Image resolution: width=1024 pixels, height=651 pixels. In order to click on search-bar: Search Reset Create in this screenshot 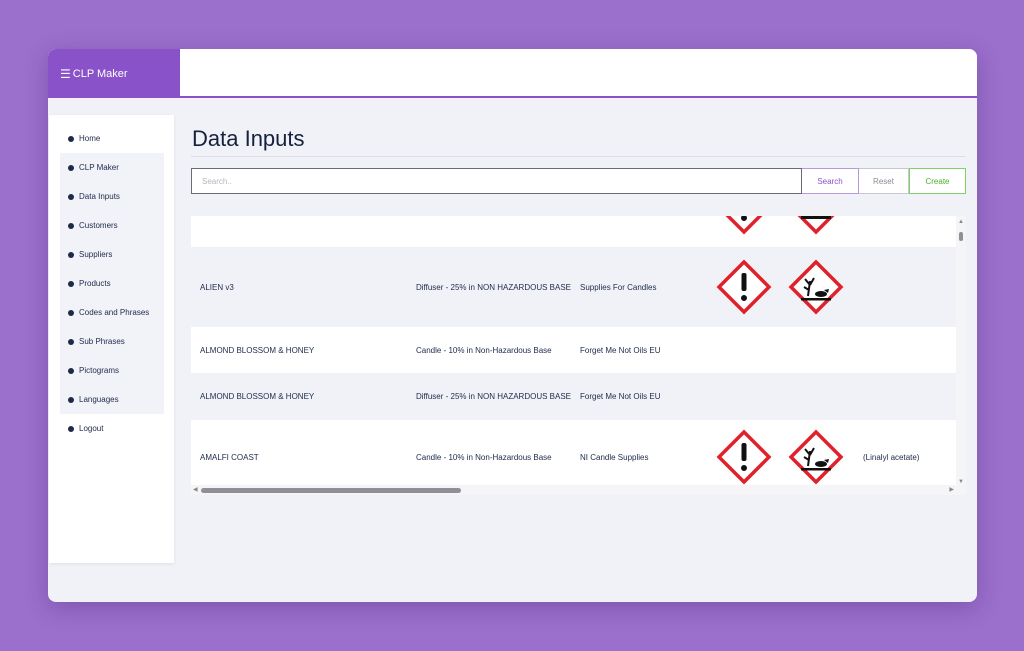, I will do `click(578, 181)`.